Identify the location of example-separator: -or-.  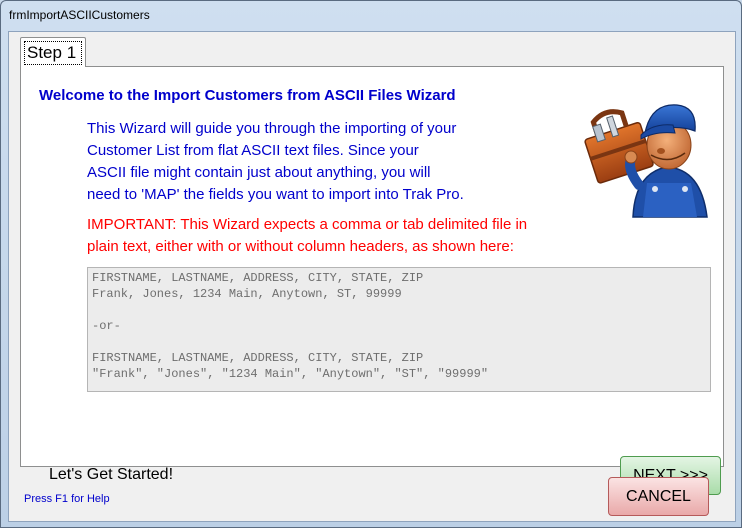
(106, 326).